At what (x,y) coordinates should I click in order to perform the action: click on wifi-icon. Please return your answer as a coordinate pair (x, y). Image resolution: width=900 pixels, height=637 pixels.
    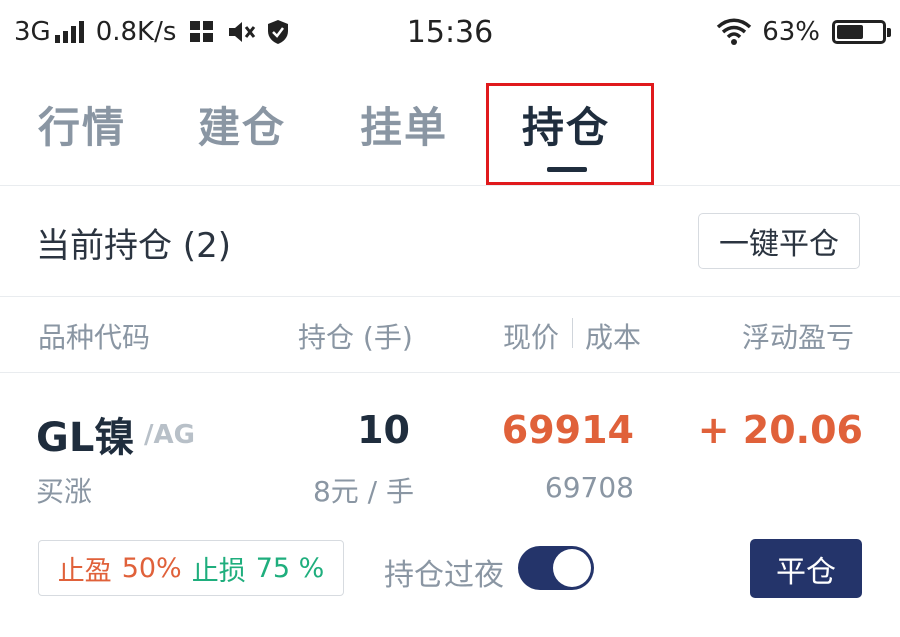
    Looking at the image, I should click on (734, 32).